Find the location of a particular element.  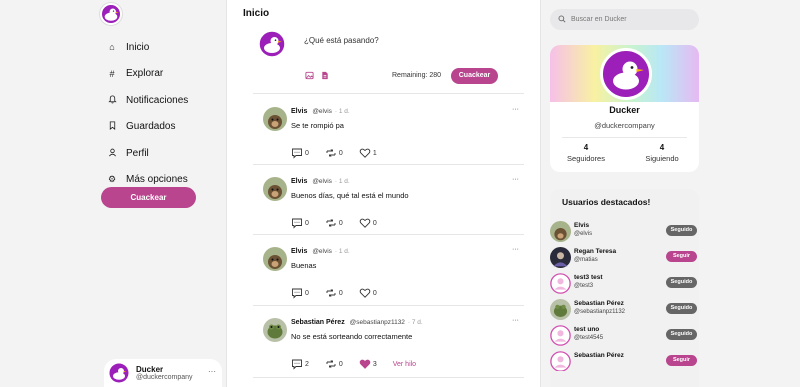

user-name: Regan Teresa is located at coordinates (595, 251).